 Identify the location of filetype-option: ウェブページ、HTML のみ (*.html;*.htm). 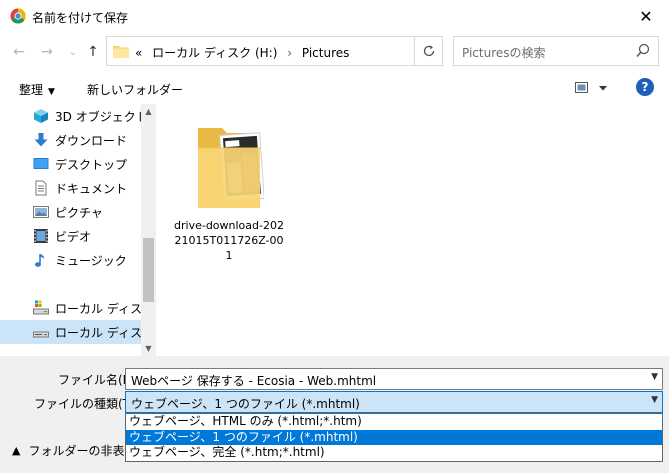
(394, 422).